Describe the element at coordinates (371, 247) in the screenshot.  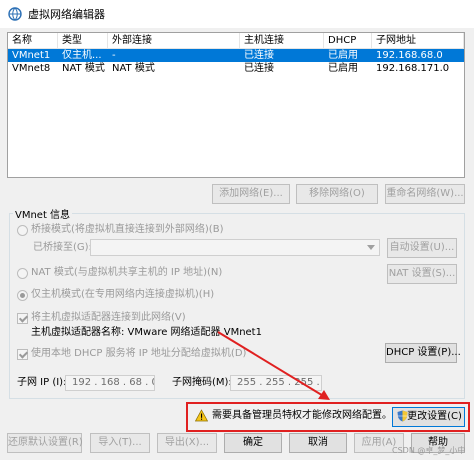
I see `chevron-down-icon` at that location.